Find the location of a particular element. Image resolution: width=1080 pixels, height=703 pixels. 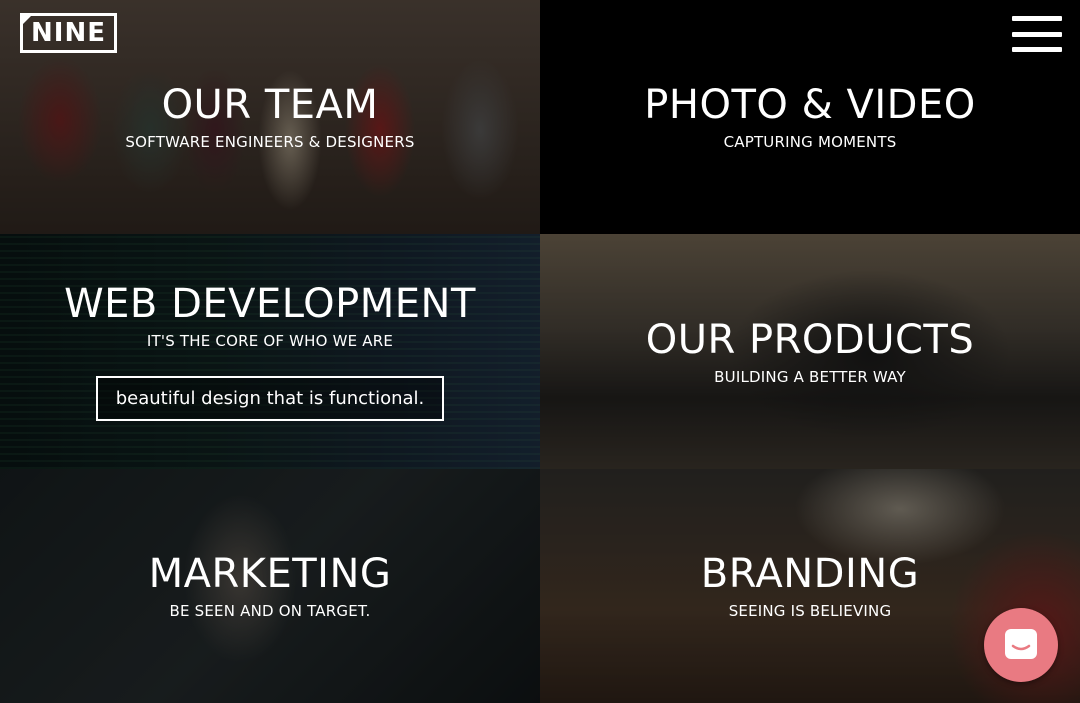

tile-subtitle: BUILDING A BETTER WAY is located at coordinates (810, 376).